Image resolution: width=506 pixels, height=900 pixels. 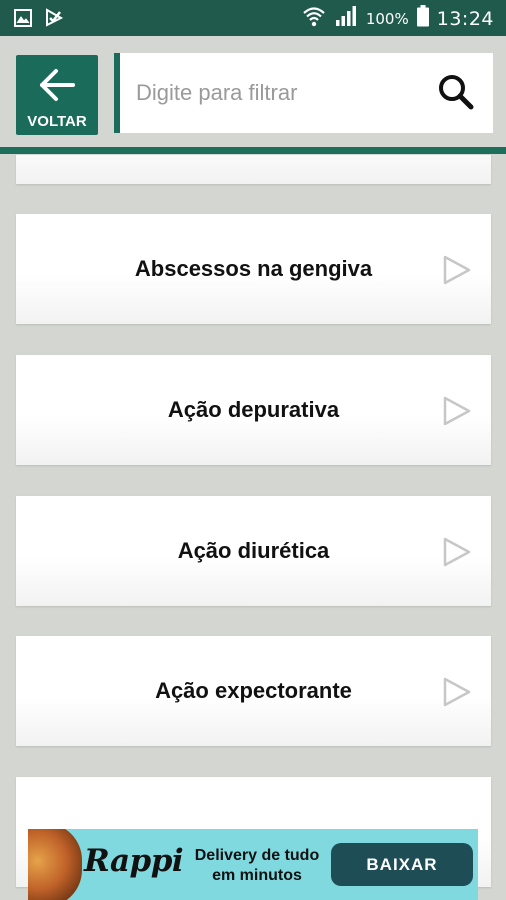 I want to click on list-item-label: Ação diurética, so click(x=253, y=550).